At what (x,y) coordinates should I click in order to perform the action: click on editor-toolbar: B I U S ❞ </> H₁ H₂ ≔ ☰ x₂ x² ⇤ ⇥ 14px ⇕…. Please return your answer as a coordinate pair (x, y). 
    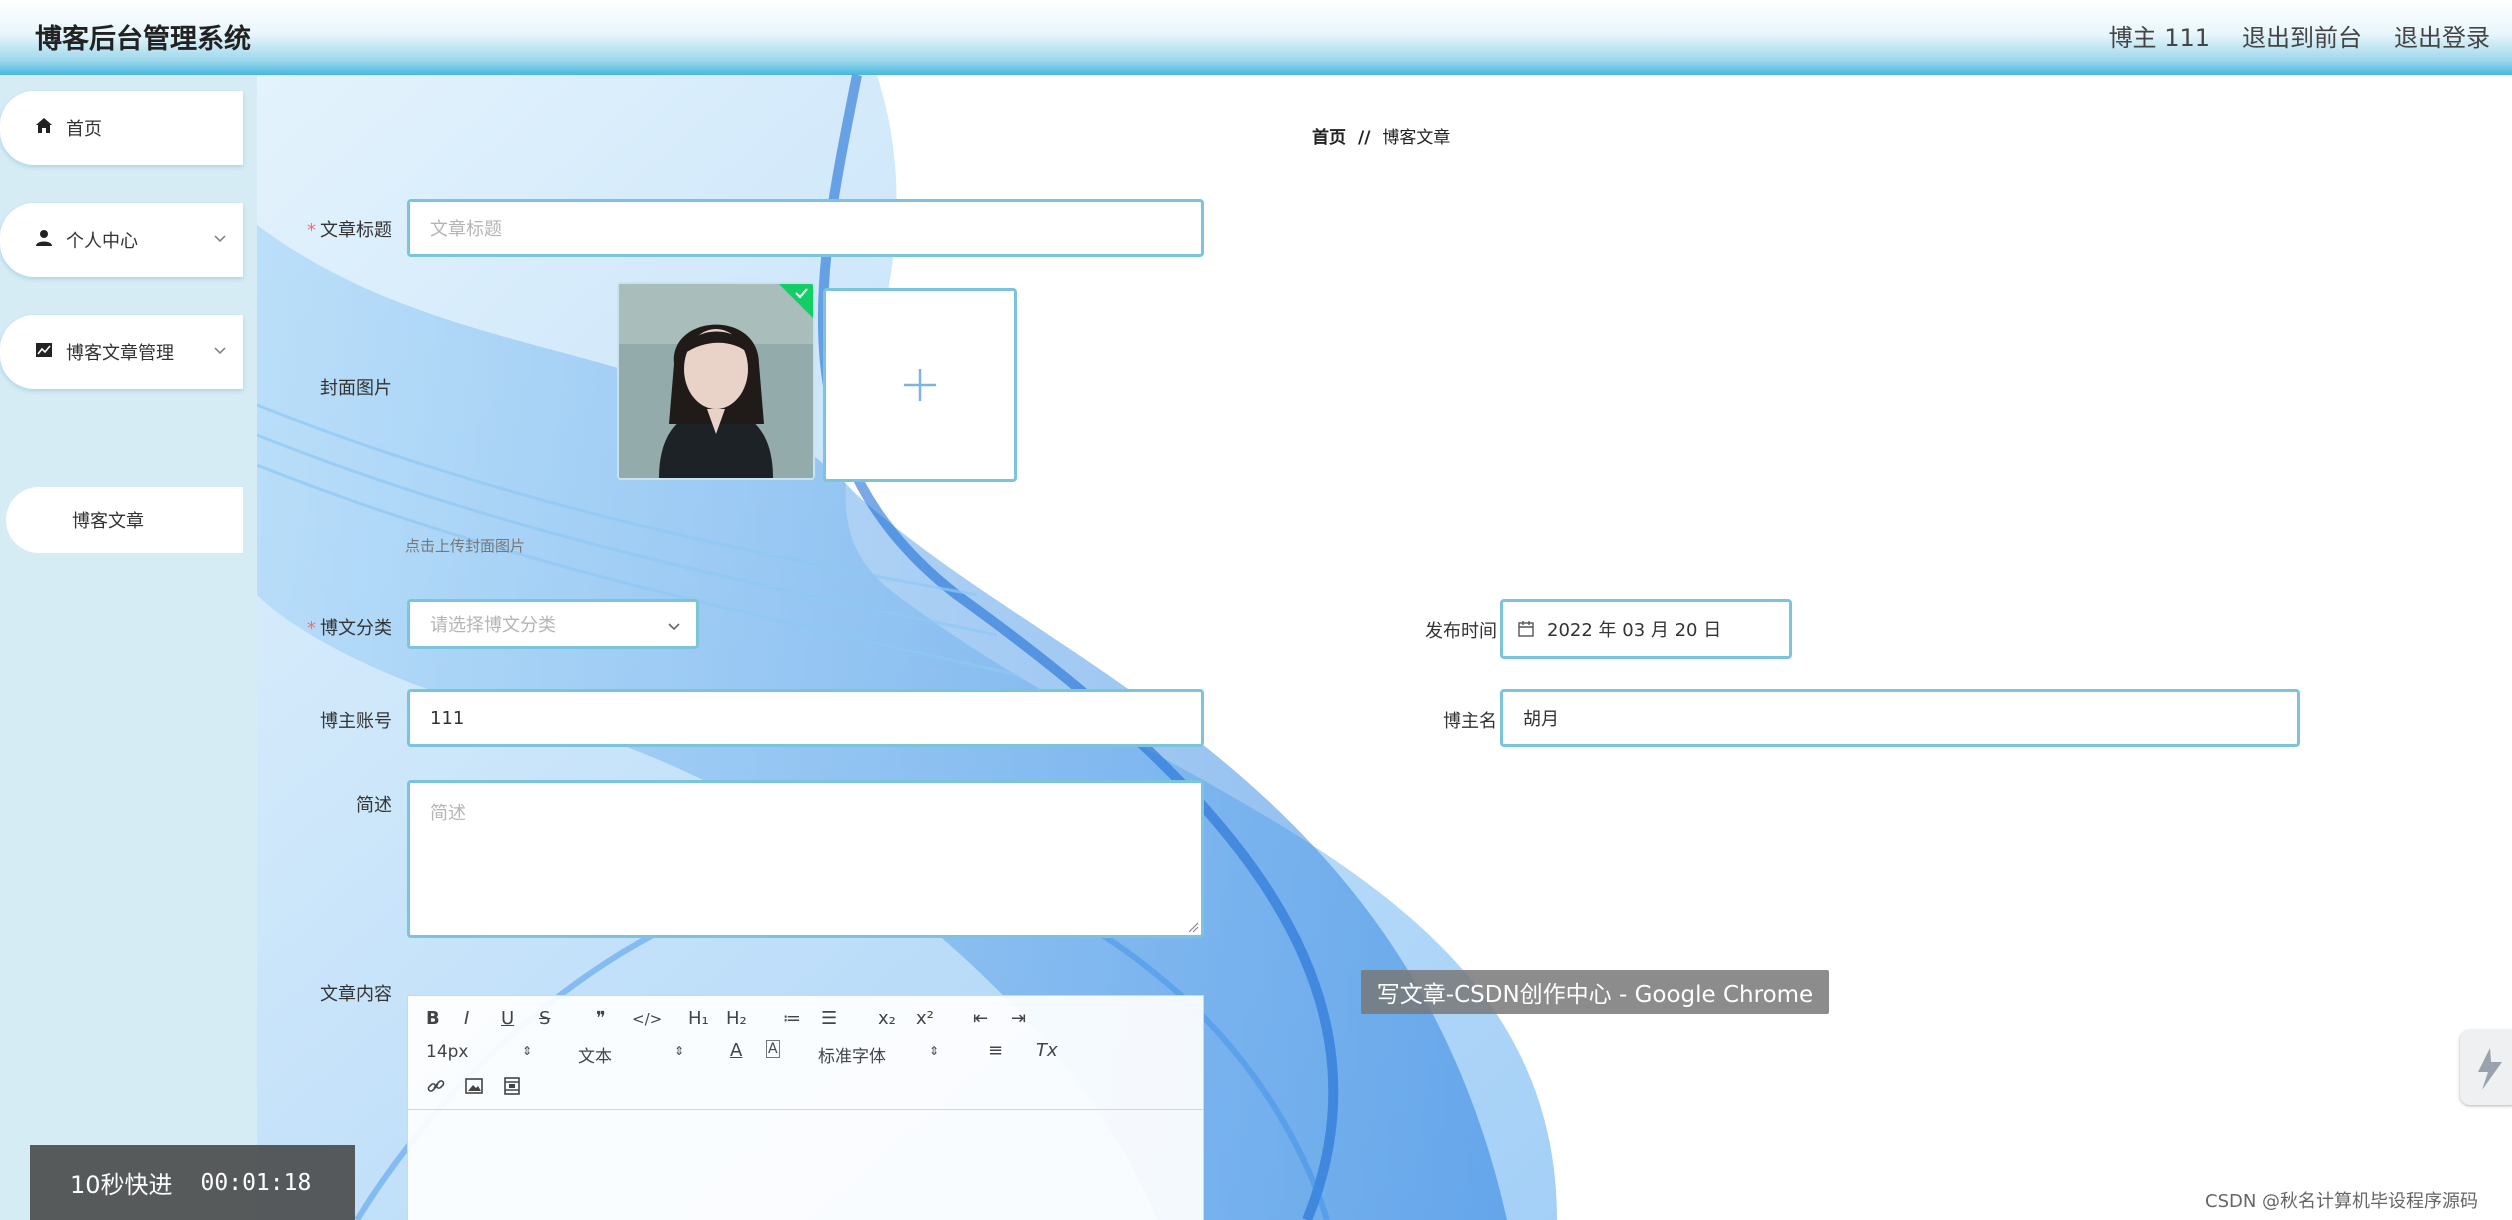
    Looking at the image, I should click on (805, 1053).